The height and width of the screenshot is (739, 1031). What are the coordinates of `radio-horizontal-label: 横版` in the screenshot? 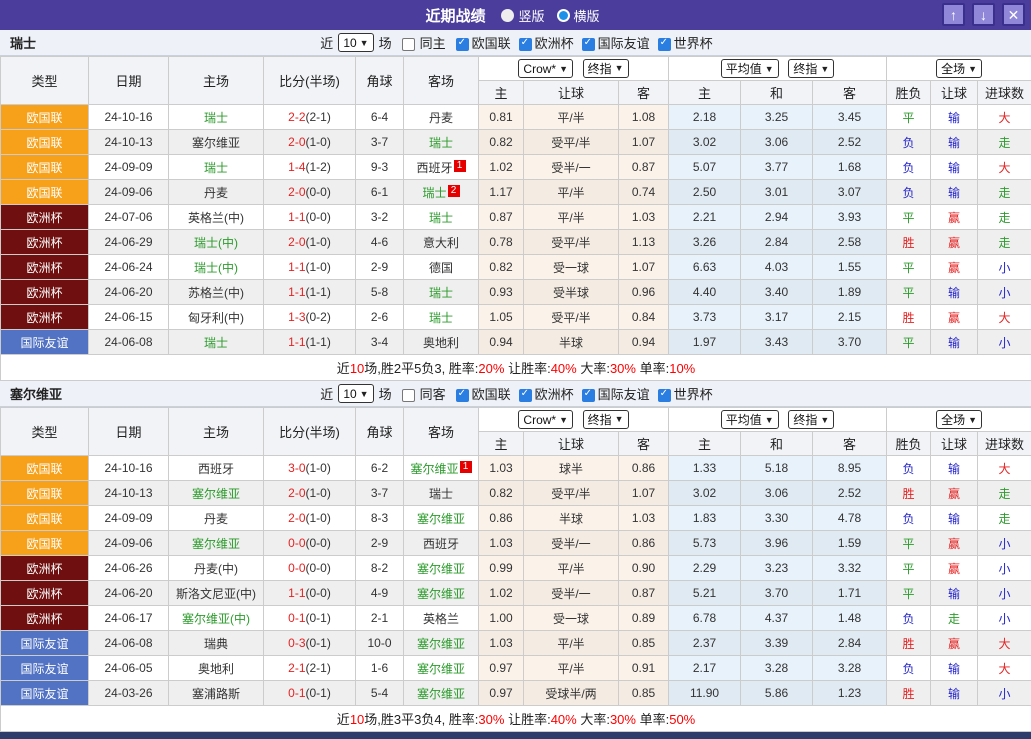 It's located at (586, 16).